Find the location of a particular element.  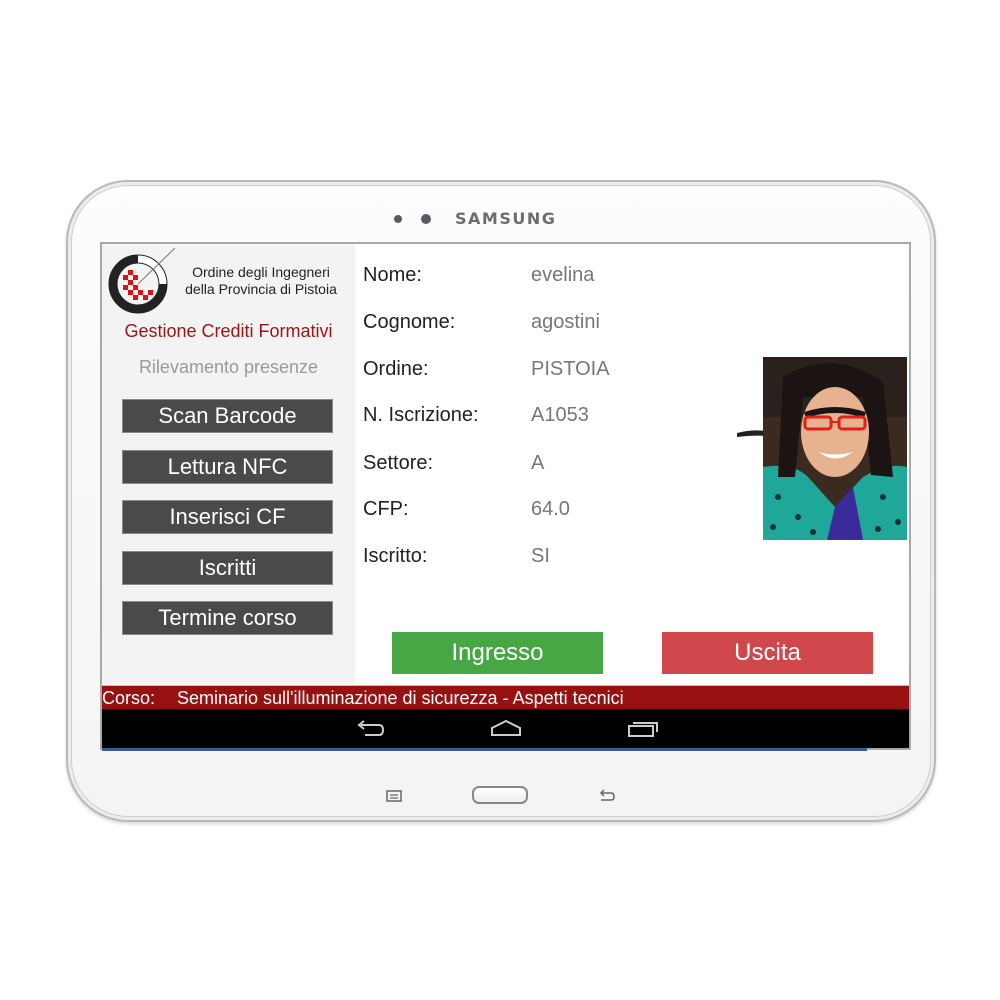

enrolled-value: SI is located at coordinates (540, 556).